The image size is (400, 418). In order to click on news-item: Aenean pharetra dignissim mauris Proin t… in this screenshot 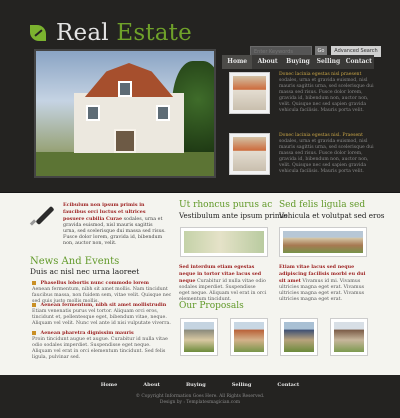, I will do `click(102, 345)`.